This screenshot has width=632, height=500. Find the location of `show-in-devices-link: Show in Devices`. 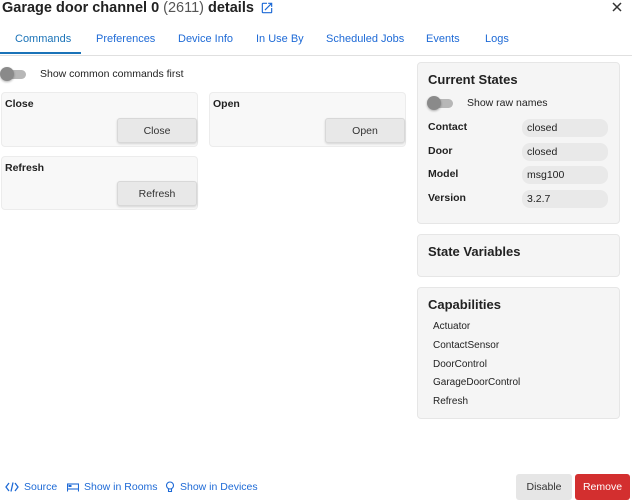

show-in-devices-link: Show in Devices is located at coordinates (211, 487).